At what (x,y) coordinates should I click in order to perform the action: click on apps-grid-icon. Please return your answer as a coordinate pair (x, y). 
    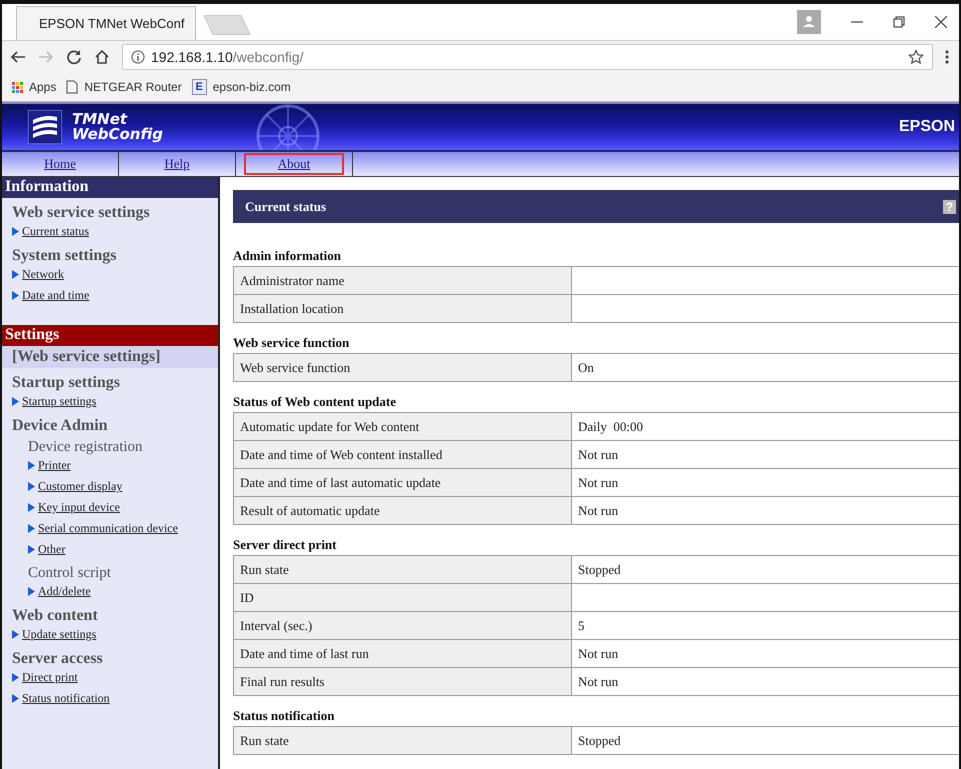
    Looking at the image, I should click on (17, 87).